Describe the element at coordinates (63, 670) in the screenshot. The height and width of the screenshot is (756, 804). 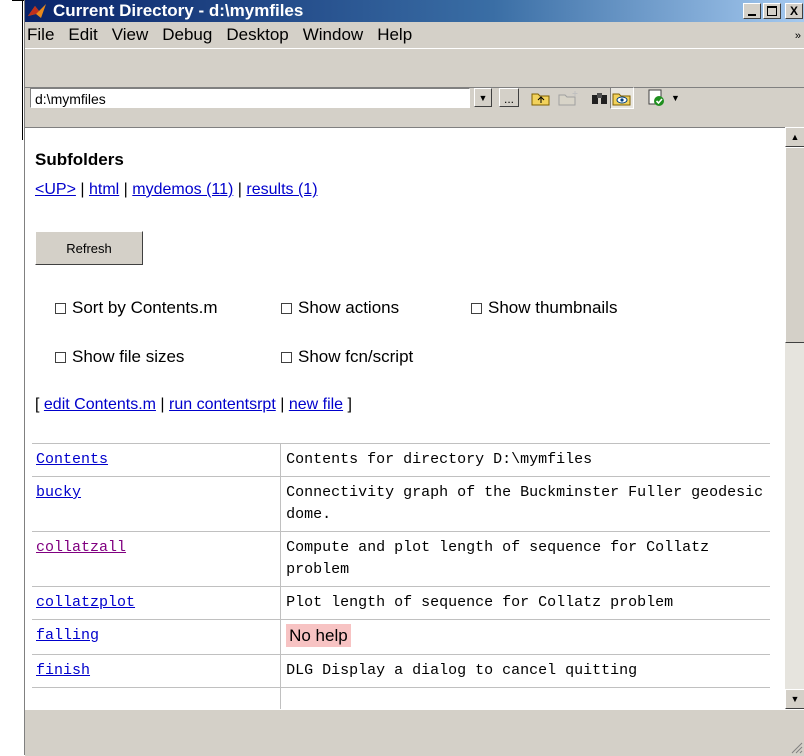
I see `file-link: finish` at that location.